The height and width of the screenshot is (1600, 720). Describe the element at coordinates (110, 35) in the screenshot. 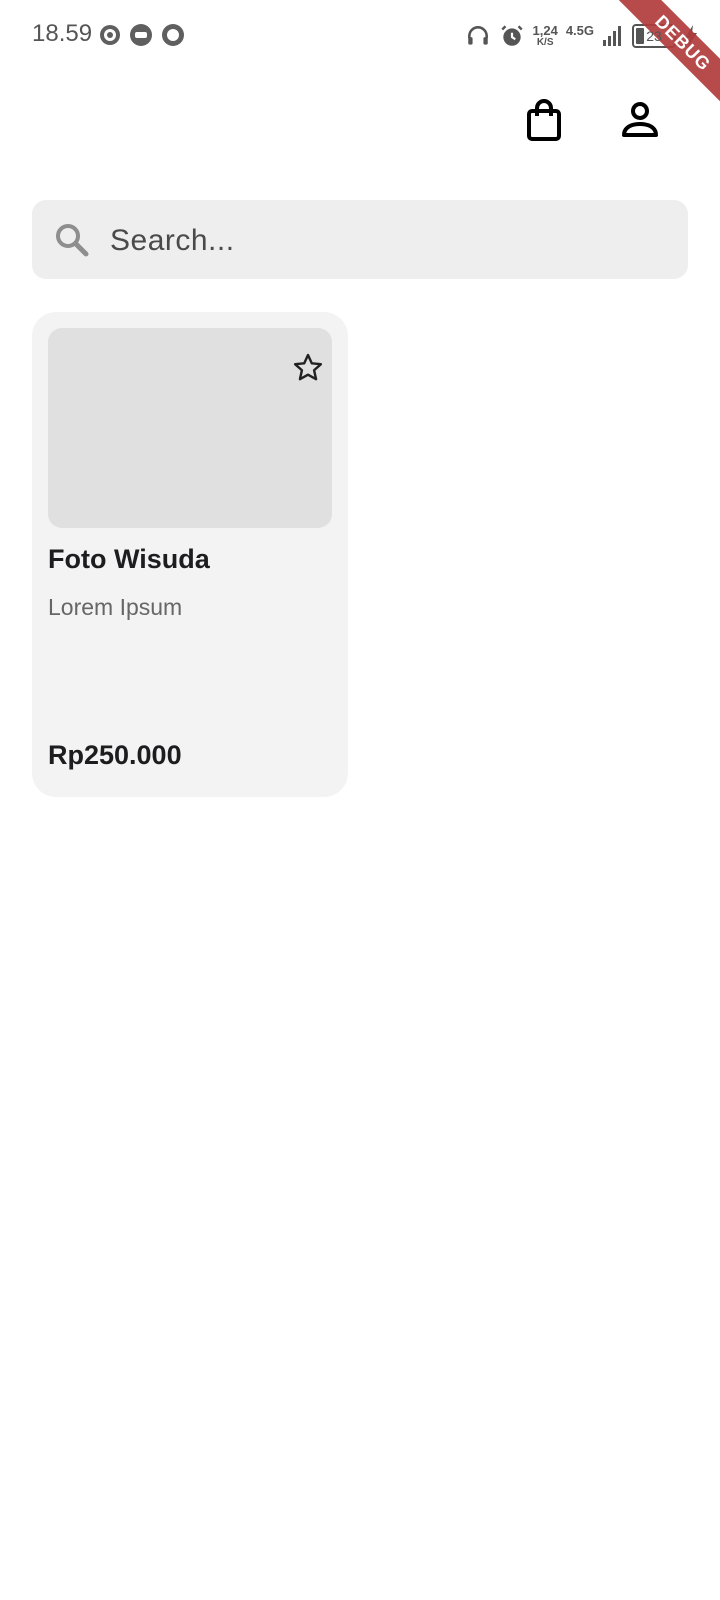

I see `notification-app-icon` at that location.